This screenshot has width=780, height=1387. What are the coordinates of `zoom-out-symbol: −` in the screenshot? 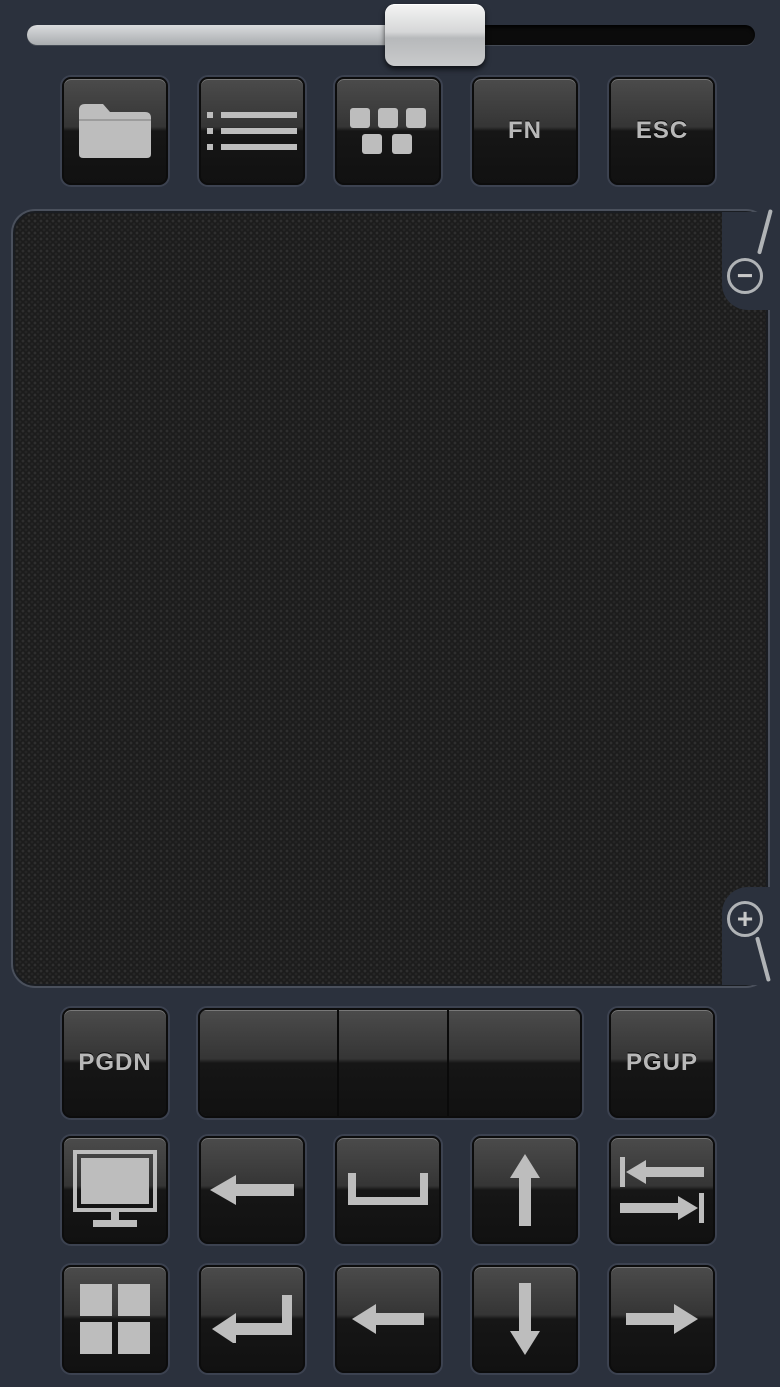 It's located at (745, 275).